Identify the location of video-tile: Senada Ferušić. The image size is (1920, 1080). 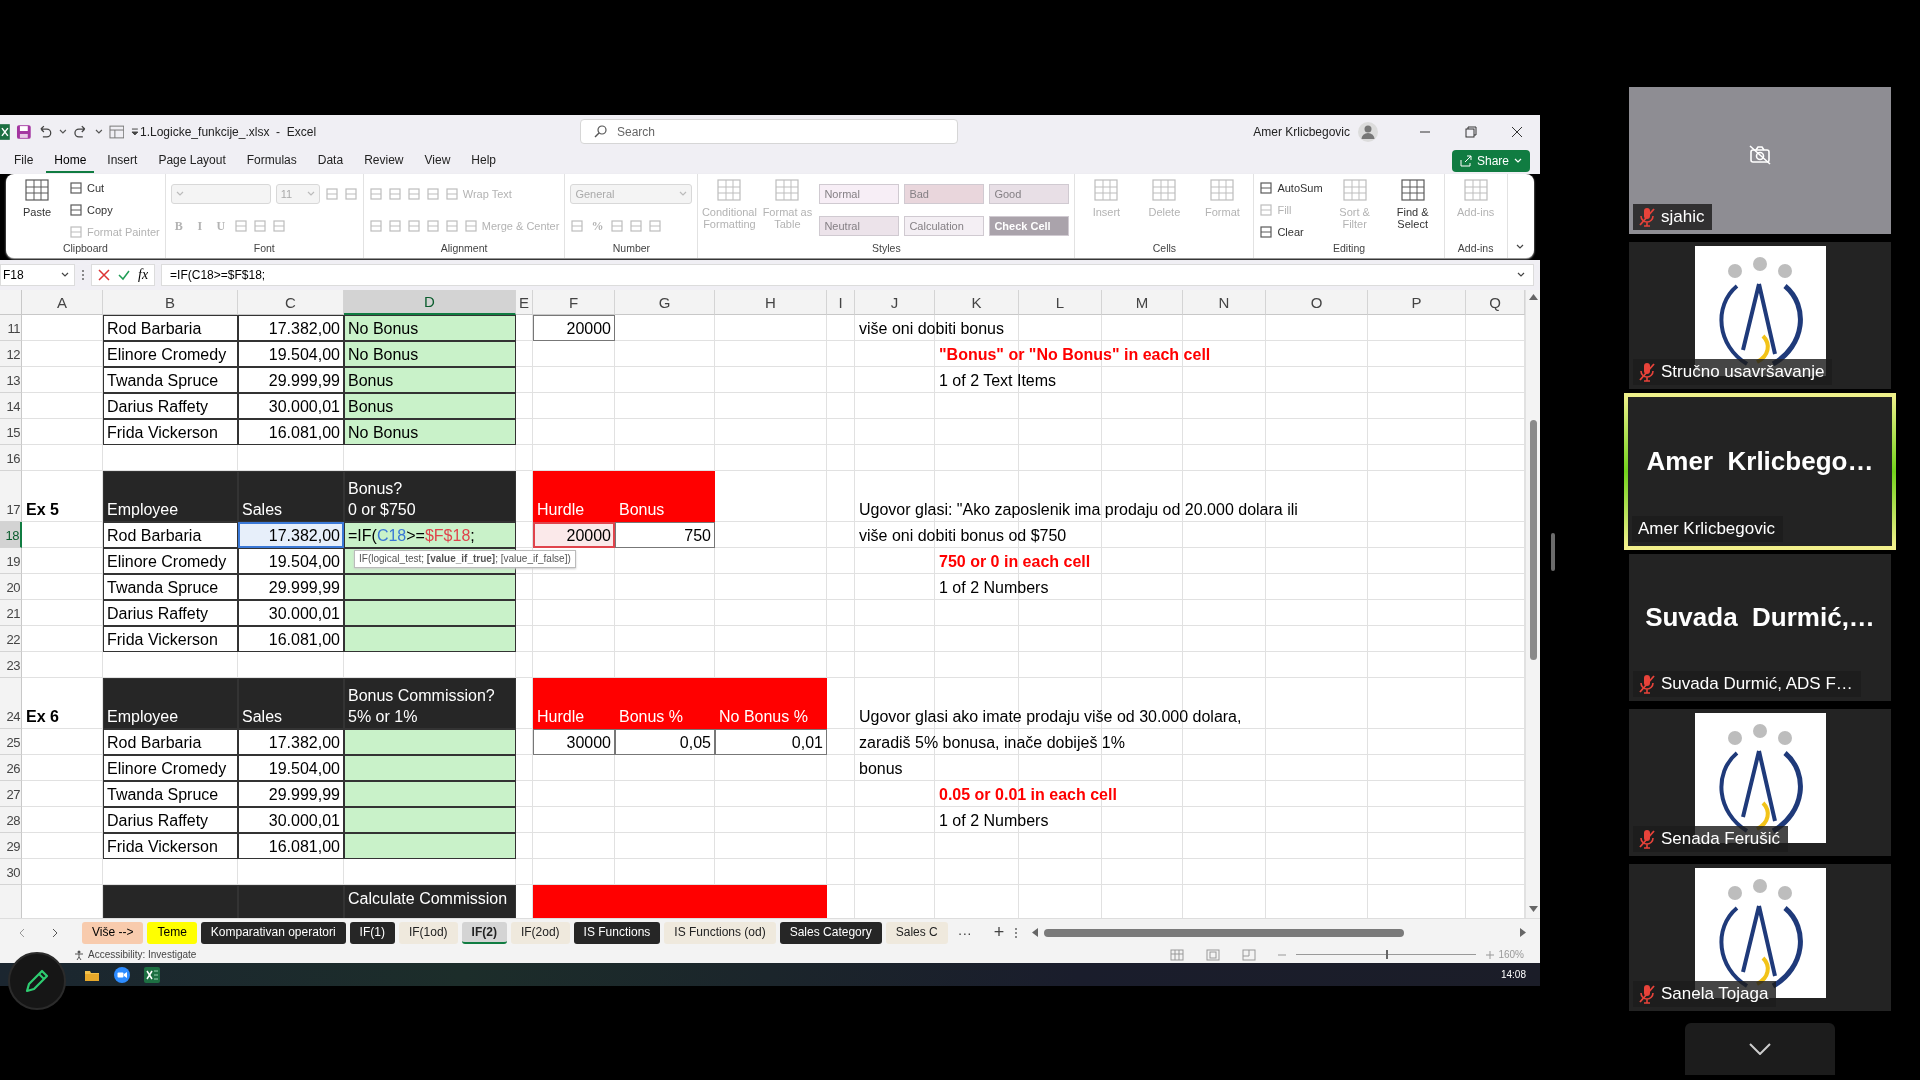
(1760, 782).